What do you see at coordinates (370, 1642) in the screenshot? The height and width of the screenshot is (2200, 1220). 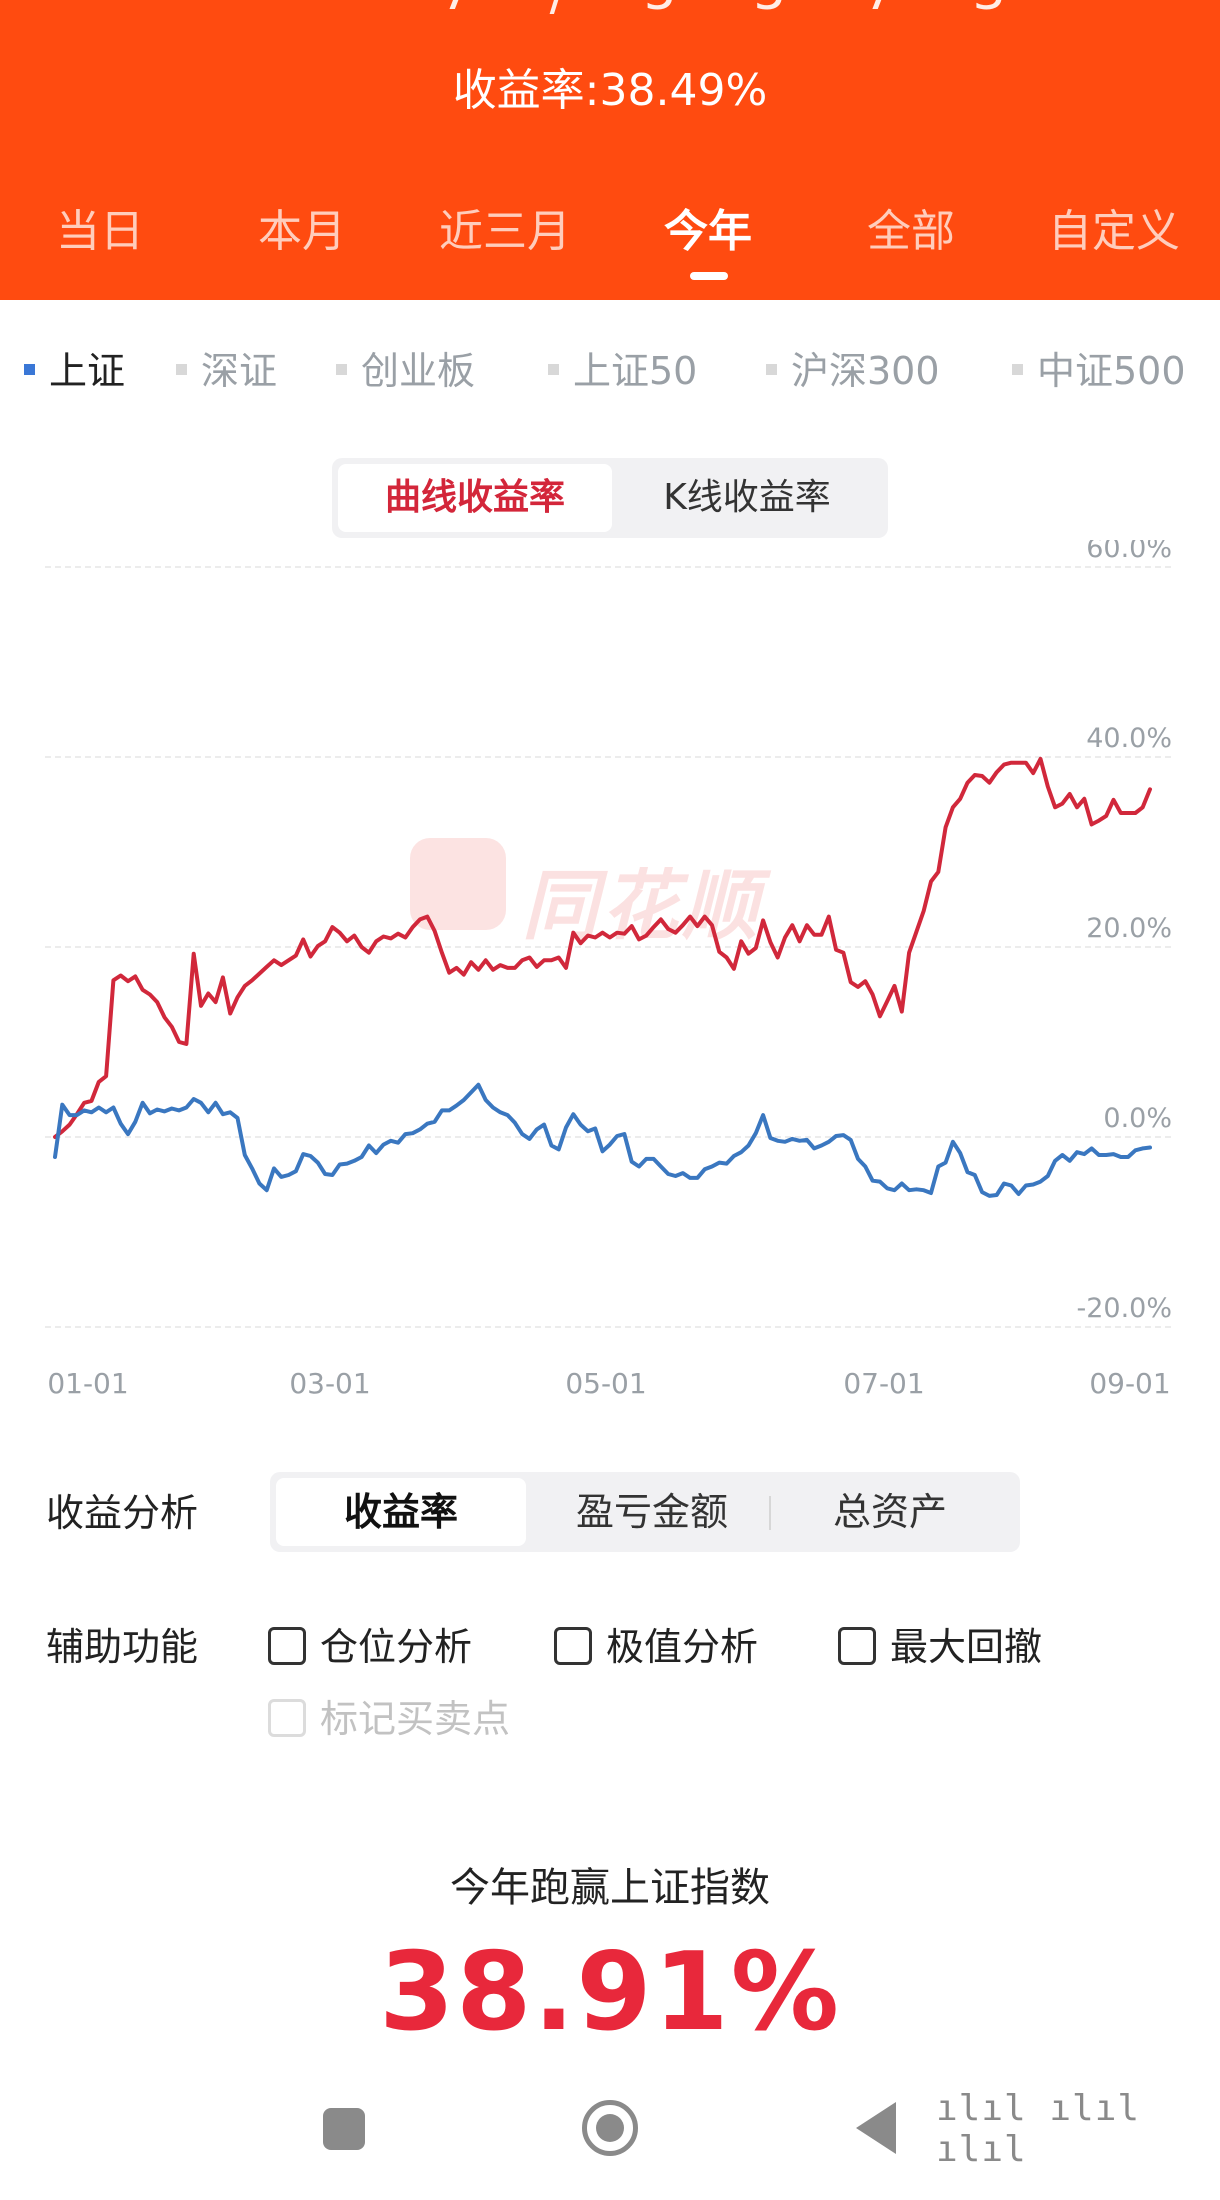 I see `position-analysis-checkbox: 仓位分析` at bounding box center [370, 1642].